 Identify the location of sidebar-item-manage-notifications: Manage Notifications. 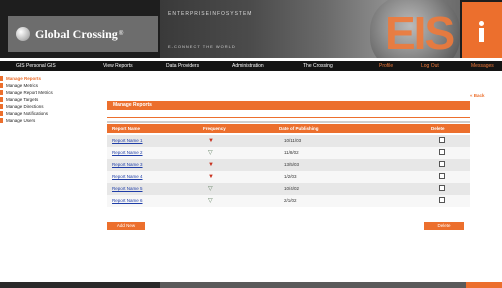
(48, 113).